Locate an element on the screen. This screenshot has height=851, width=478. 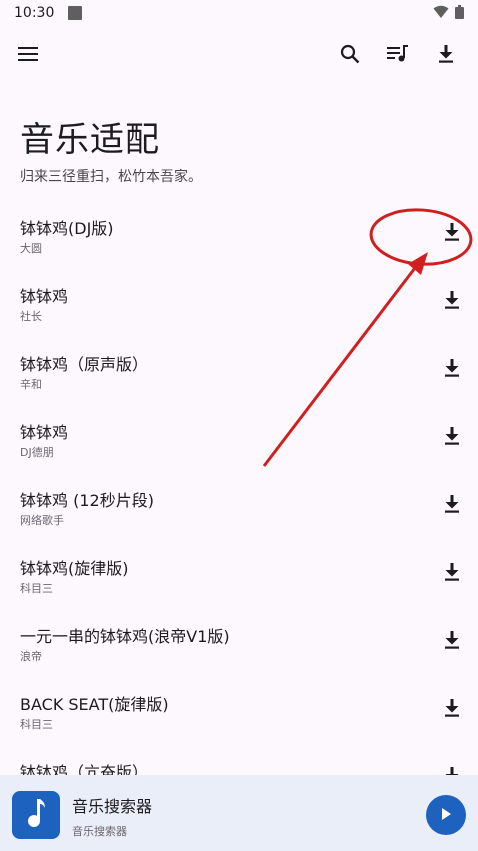
song-title: 钵钵鸡(DJ版) is located at coordinates (67, 228).